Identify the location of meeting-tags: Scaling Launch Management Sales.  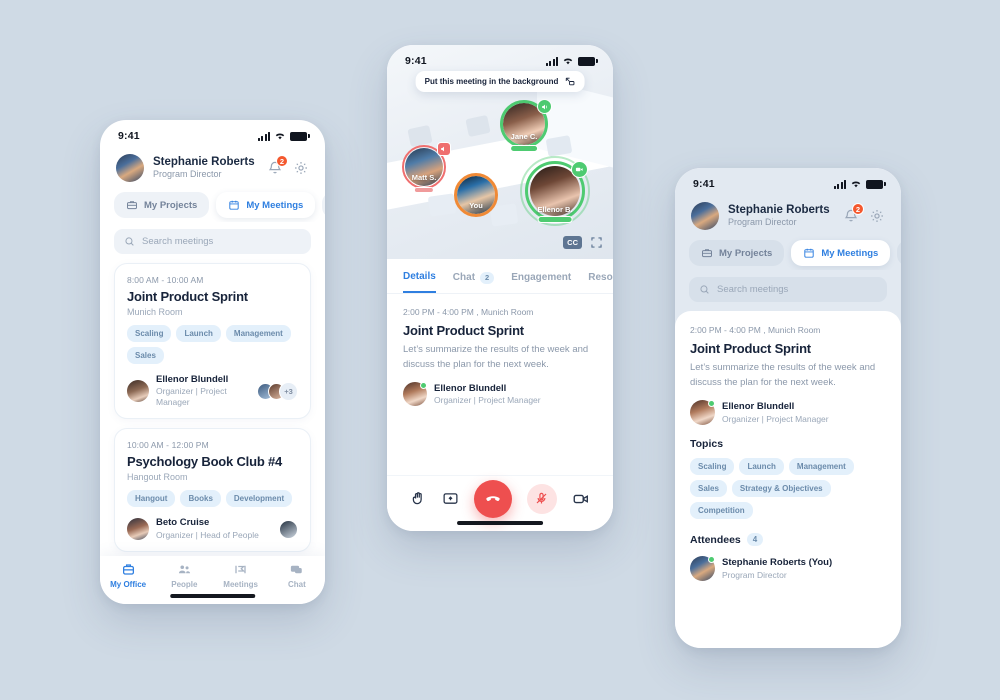
(212, 344).